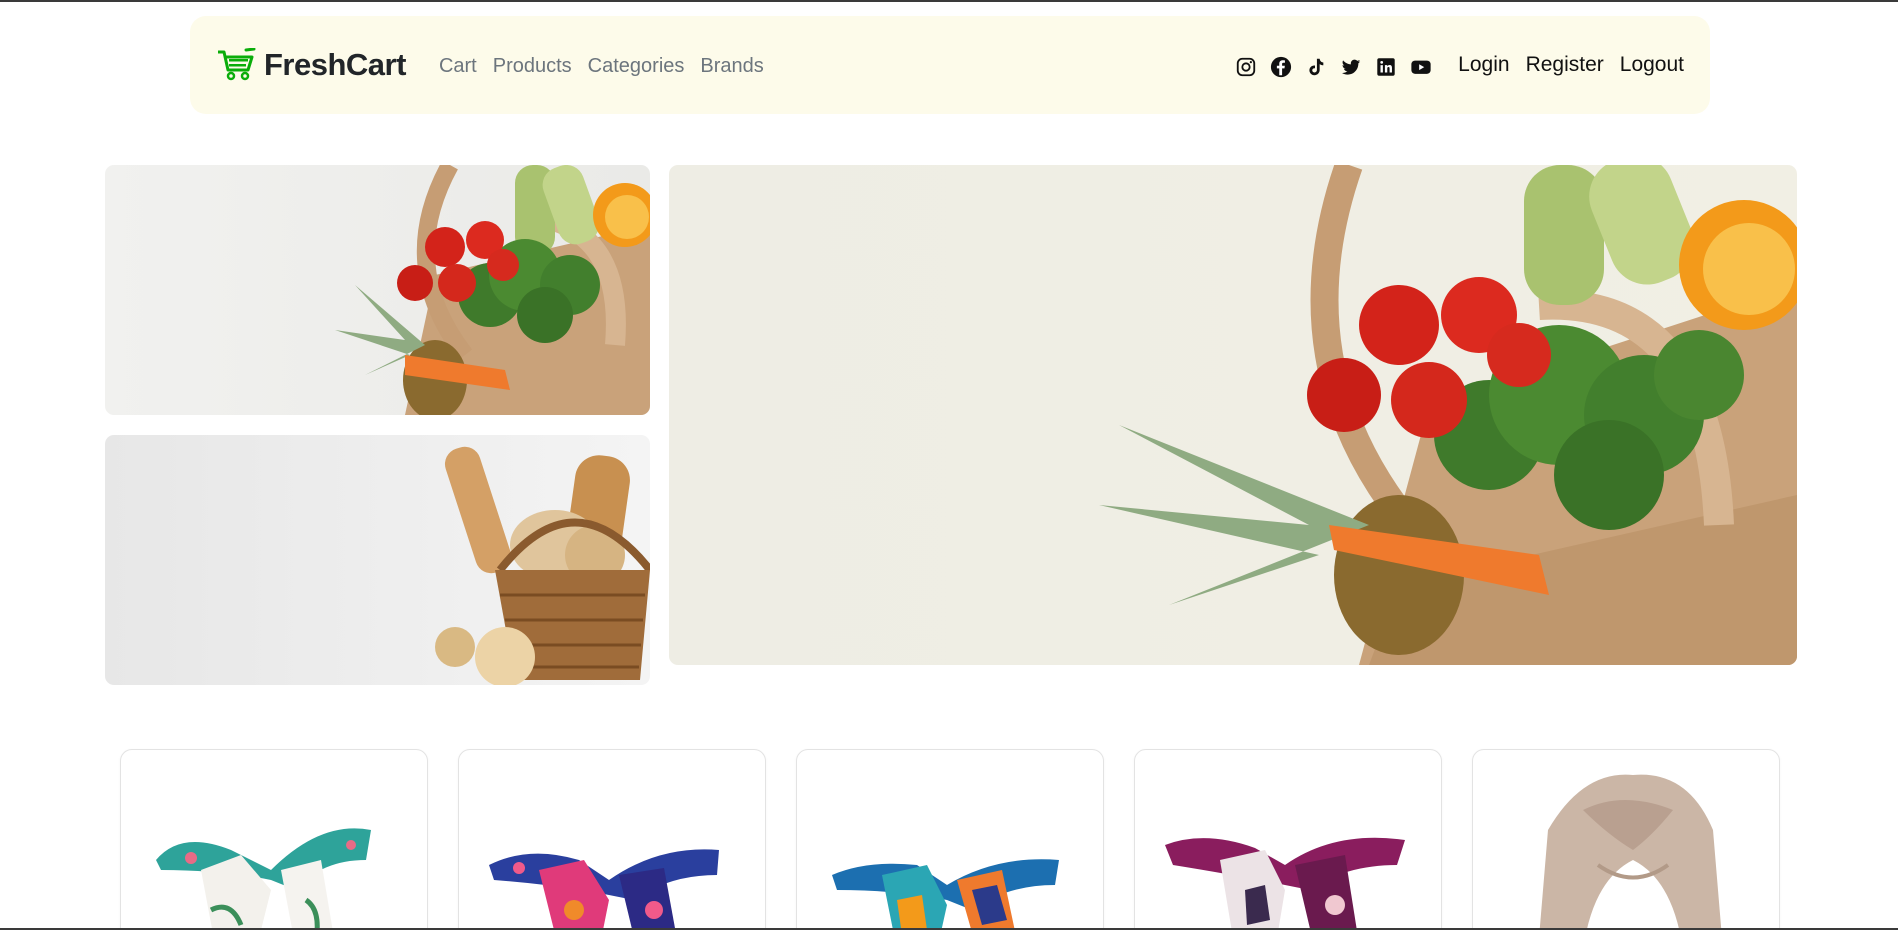  I want to click on brand-logo: FreshCart, so click(311, 65).